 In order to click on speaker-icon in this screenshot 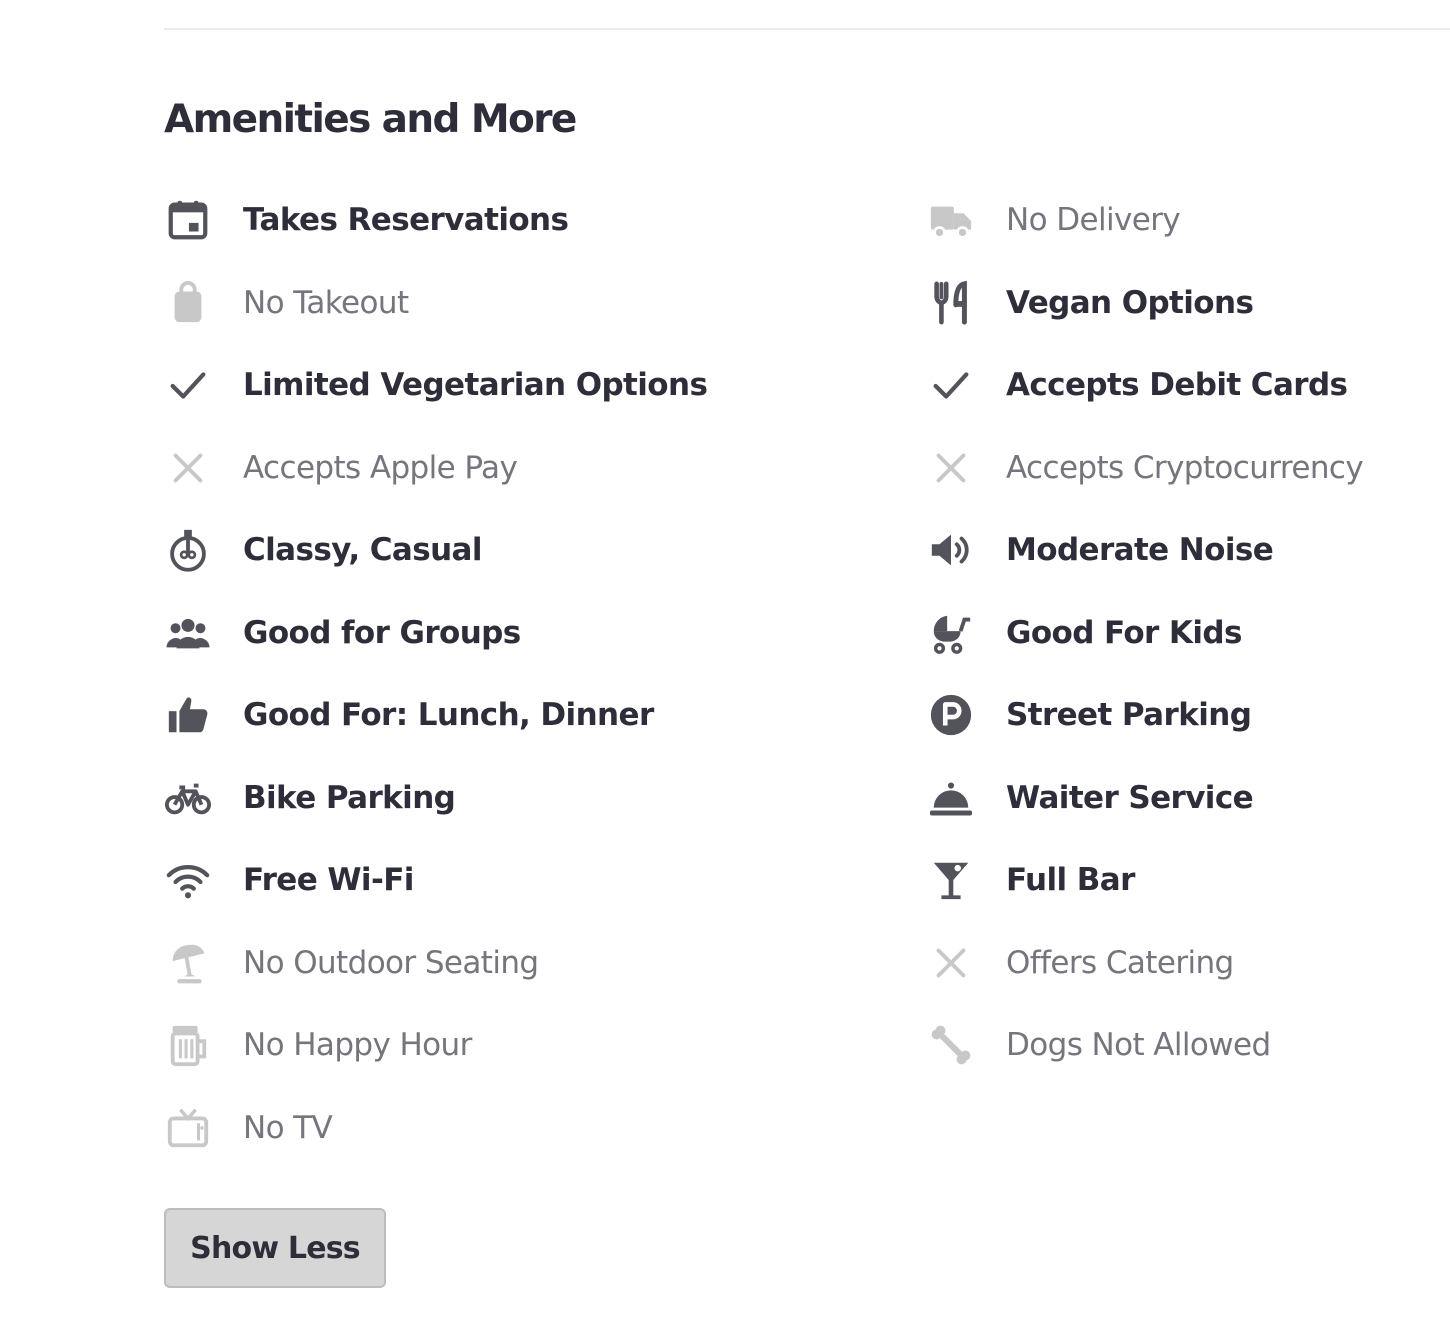, I will do `click(951, 550)`.